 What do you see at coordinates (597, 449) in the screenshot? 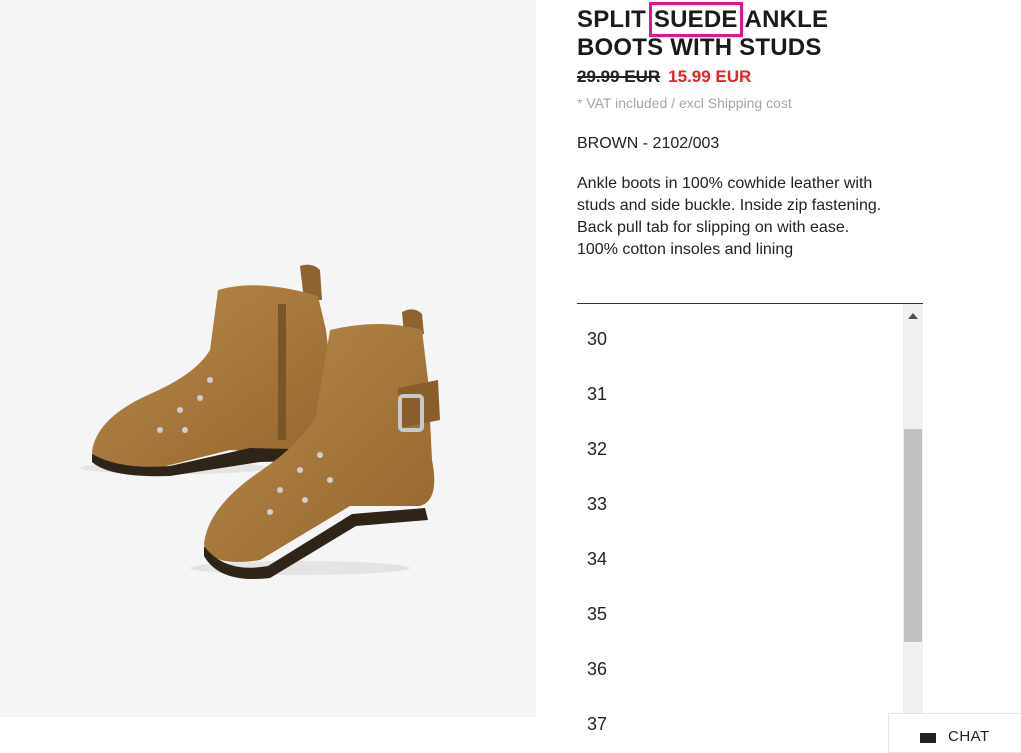
I see `size-option-32: 32` at bounding box center [597, 449].